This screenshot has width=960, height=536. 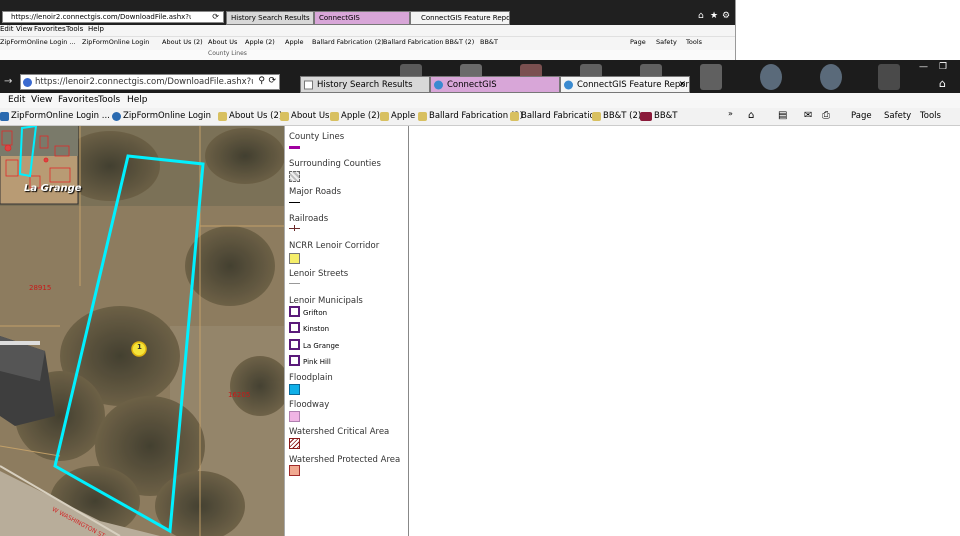 What do you see at coordinates (41, 100) in the screenshot?
I see `menu-view: View` at bounding box center [41, 100].